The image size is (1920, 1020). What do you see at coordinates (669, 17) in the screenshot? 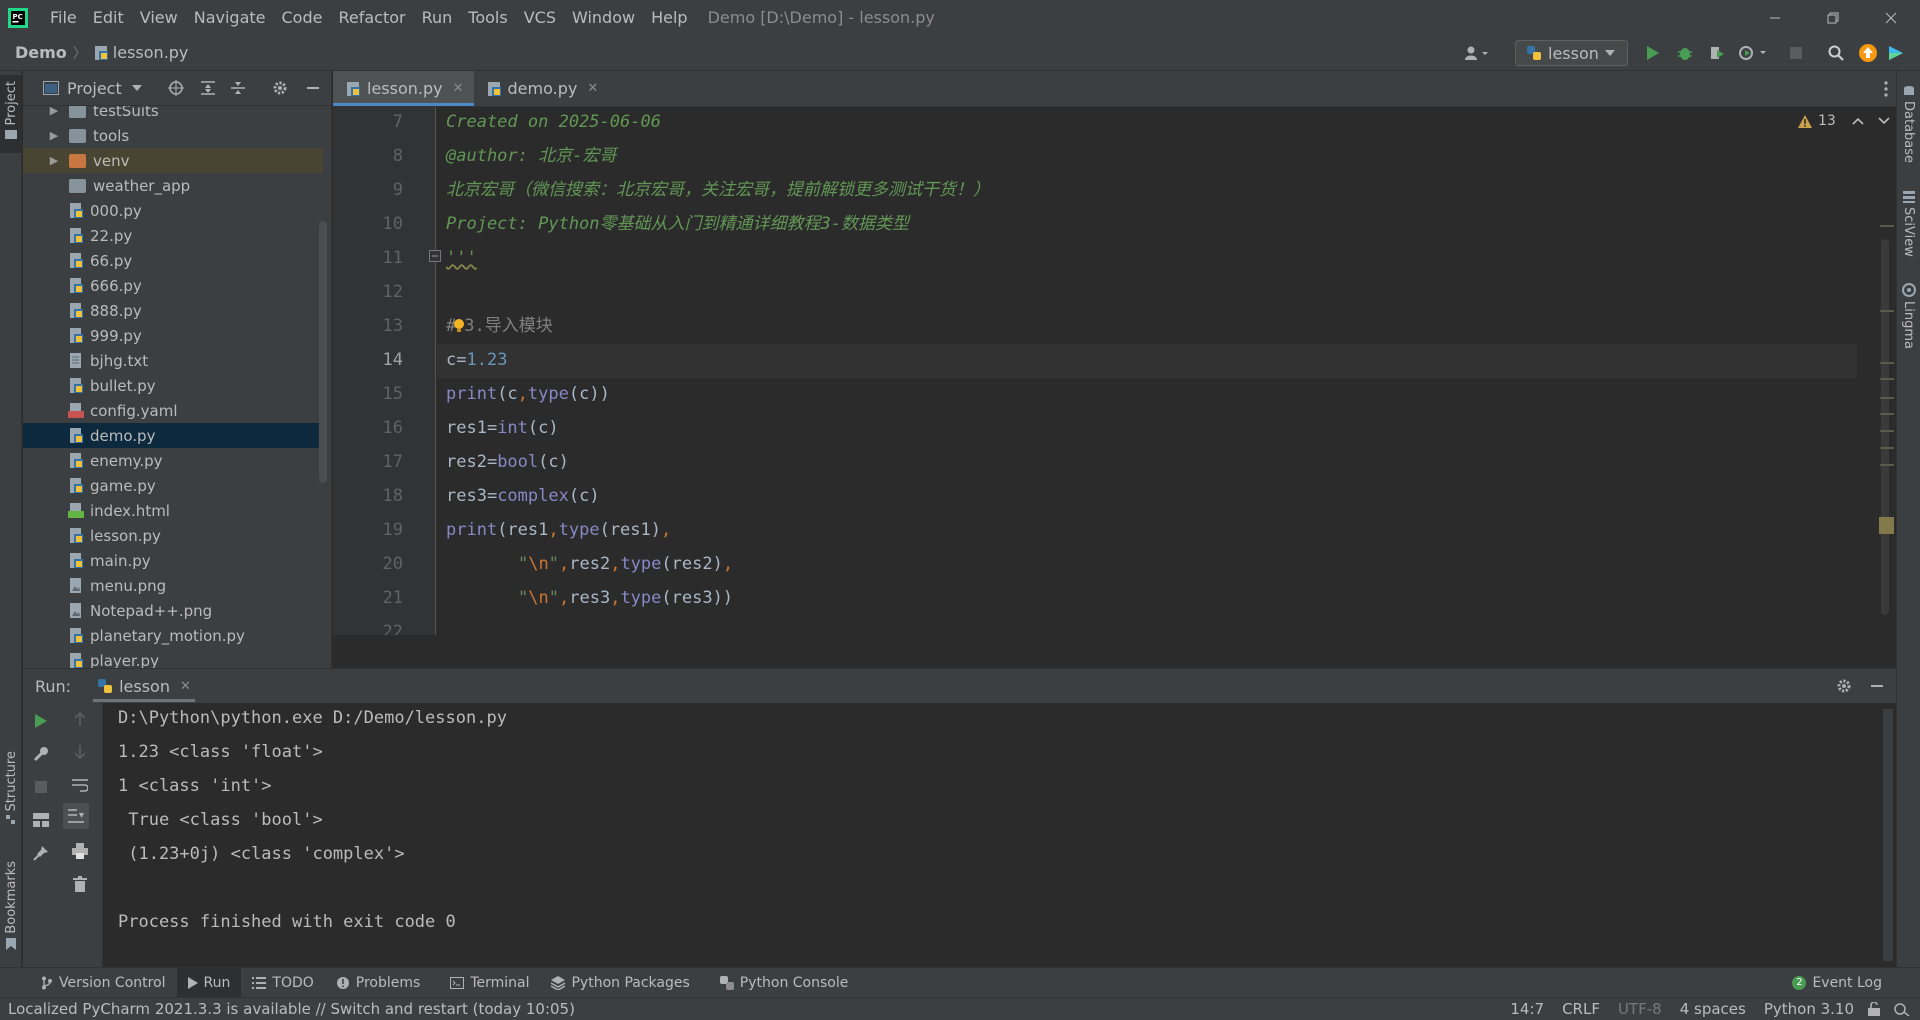
I see `menu-help: Help` at bounding box center [669, 17].